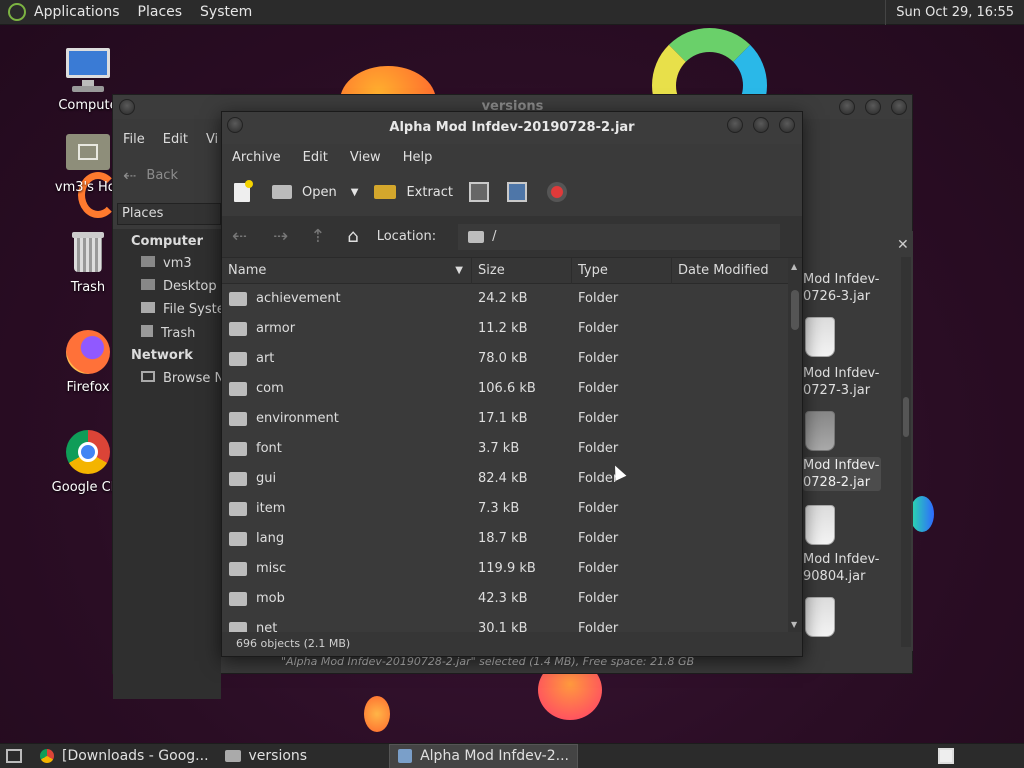  What do you see at coordinates (505, 569) in the screenshot?
I see `table-row: misc 119.9 kB Folder` at bounding box center [505, 569].